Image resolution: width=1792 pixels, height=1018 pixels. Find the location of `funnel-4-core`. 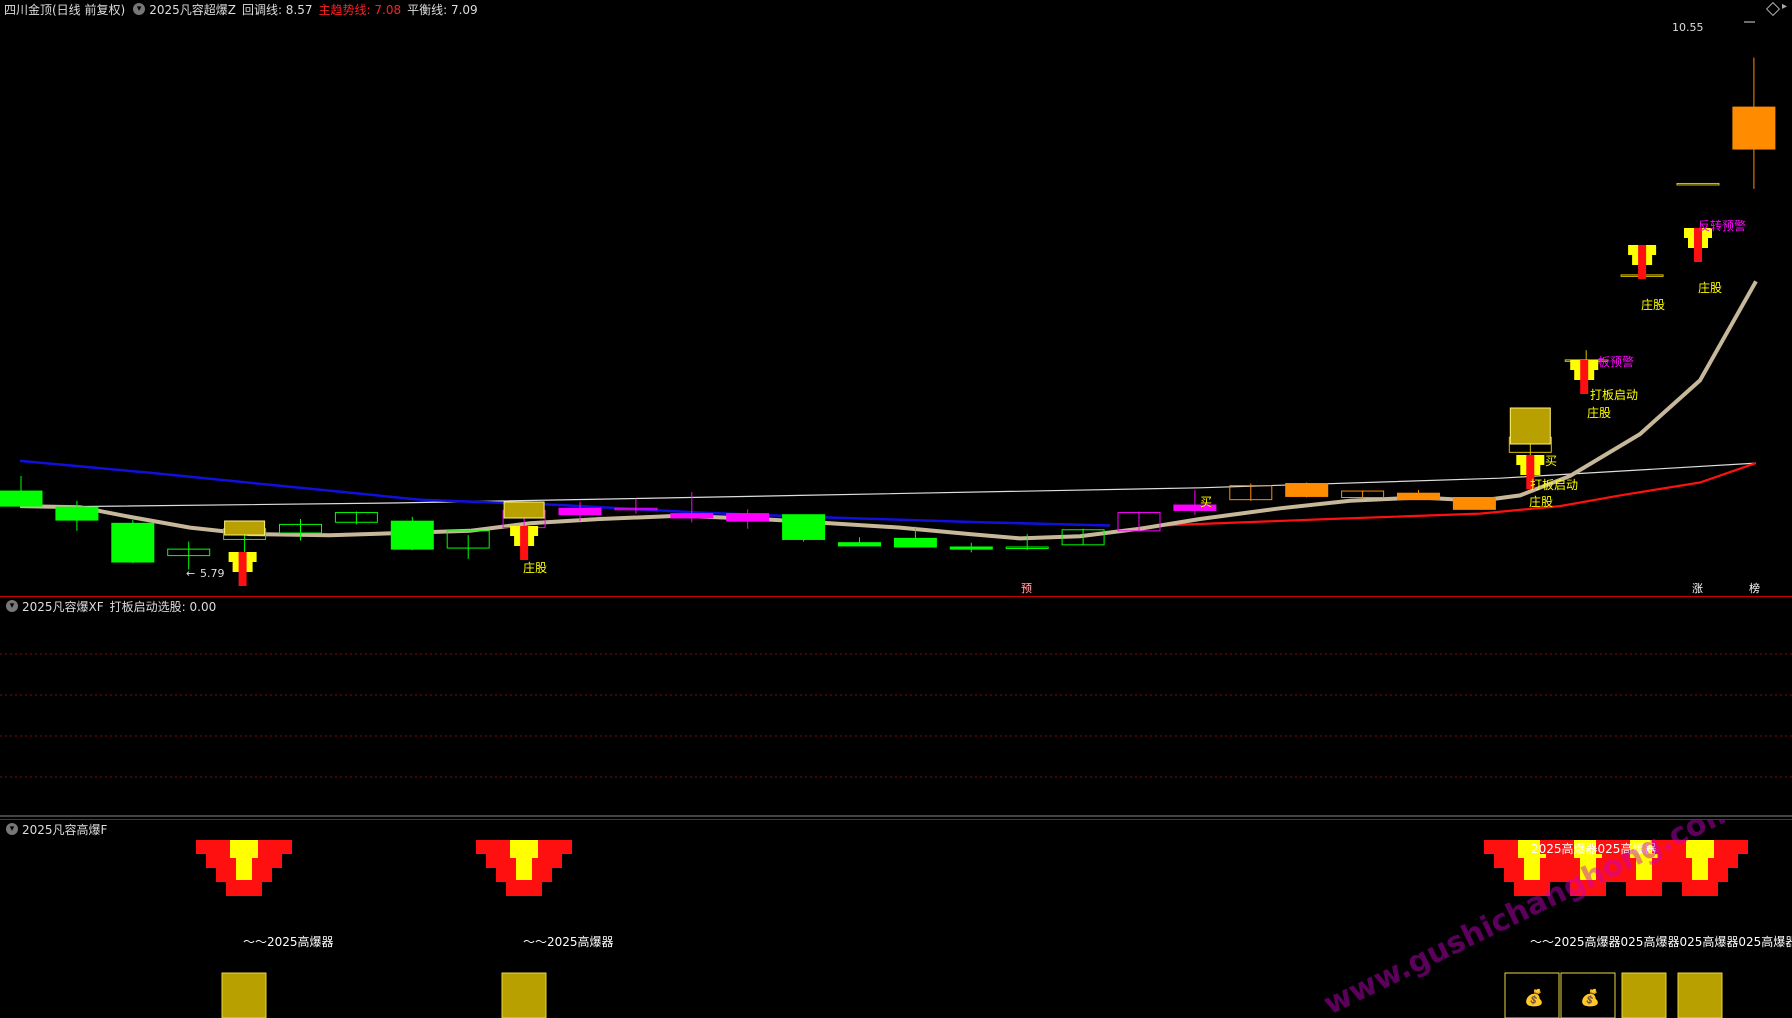

funnel-4-core is located at coordinates (1584, 377).